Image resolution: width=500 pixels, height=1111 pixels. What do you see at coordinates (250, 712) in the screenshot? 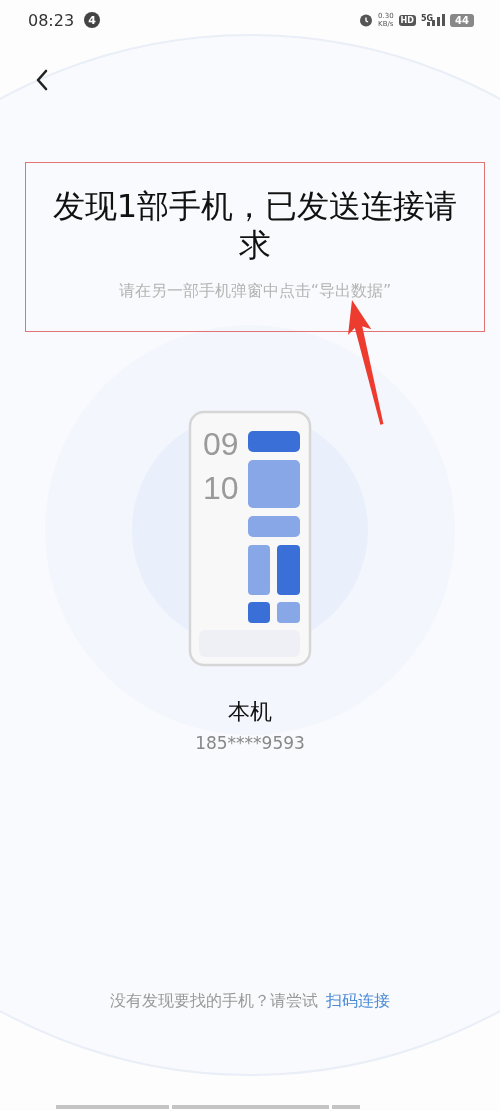
I see `device-name: 本机` at bounding box center [250, 712].